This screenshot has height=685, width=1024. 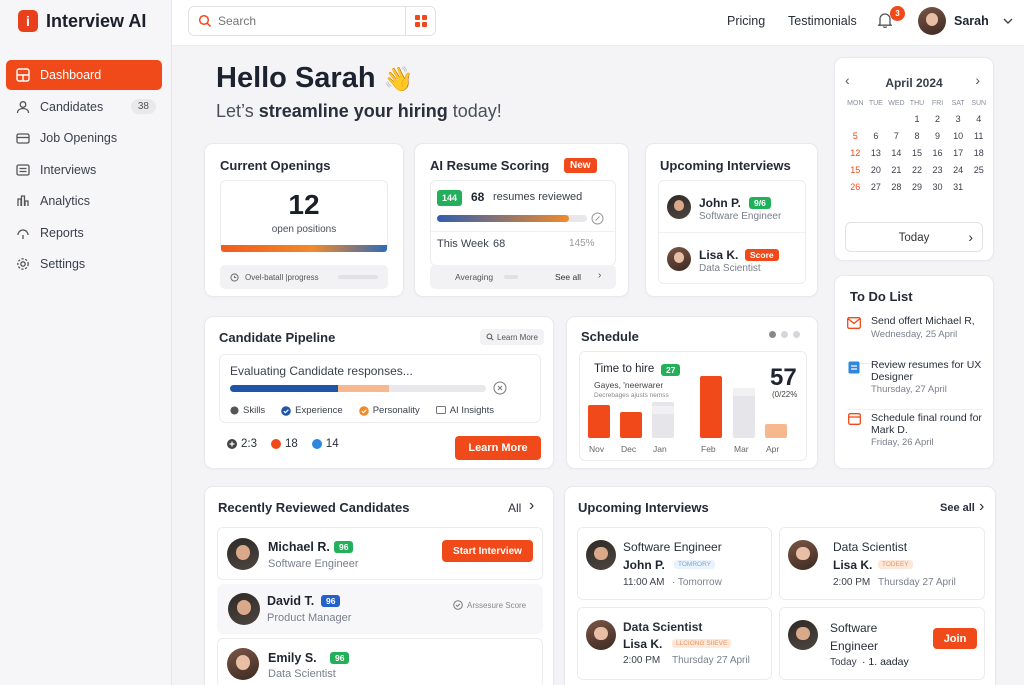 What do you see at coordinates (744, 392) in the screenshot?
I see `bar-background` at bounding box center [744, 392].